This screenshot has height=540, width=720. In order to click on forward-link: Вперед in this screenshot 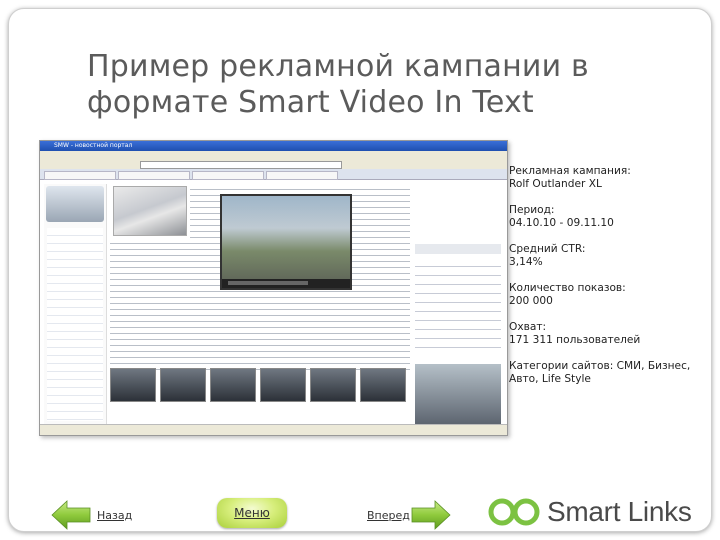, I will do `click(388, 515)`.